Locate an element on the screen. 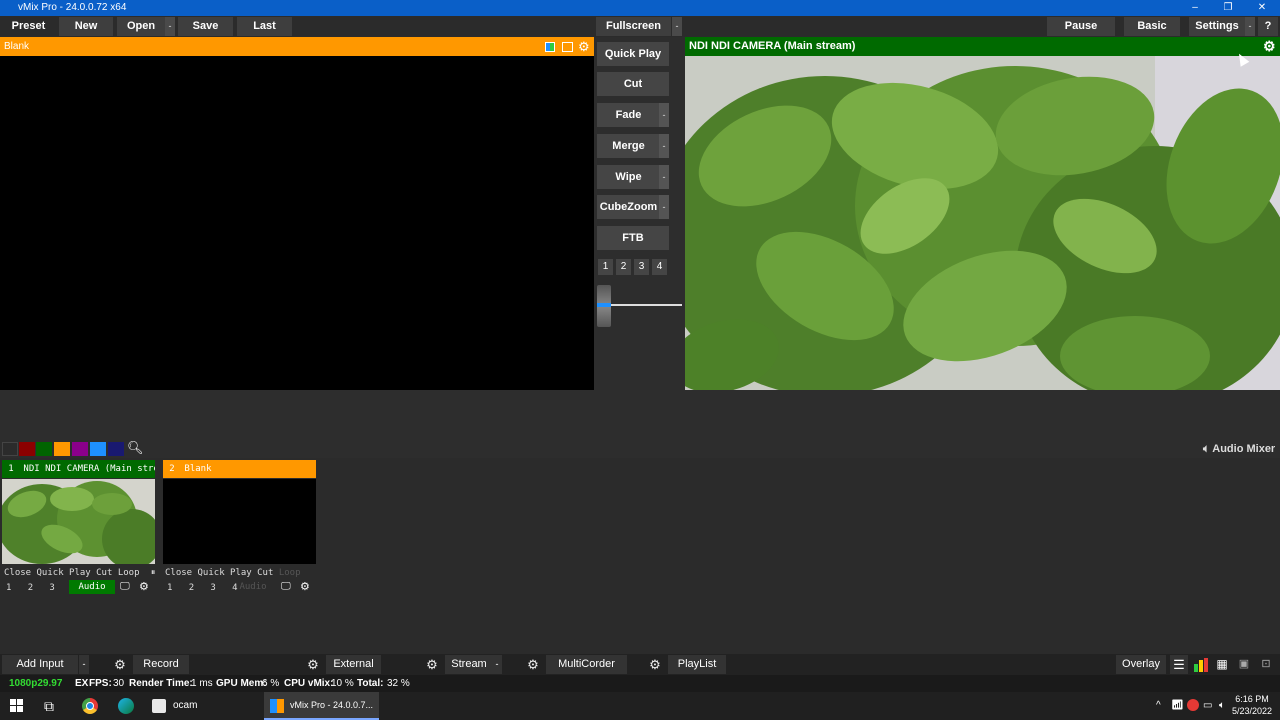  lock-icon: ⊡ is located at coordinates (1266, 664).